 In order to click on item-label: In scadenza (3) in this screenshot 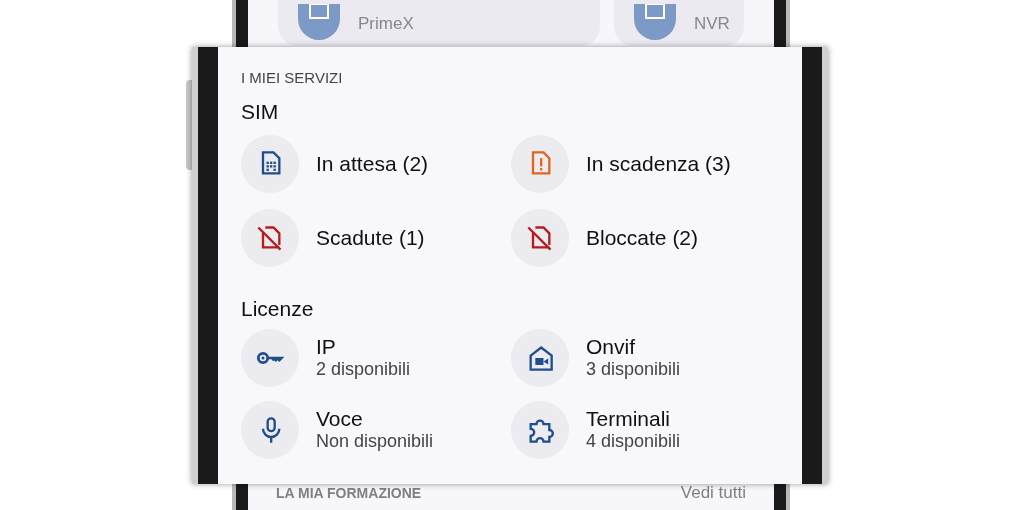, I will do `click(658, 164)`.